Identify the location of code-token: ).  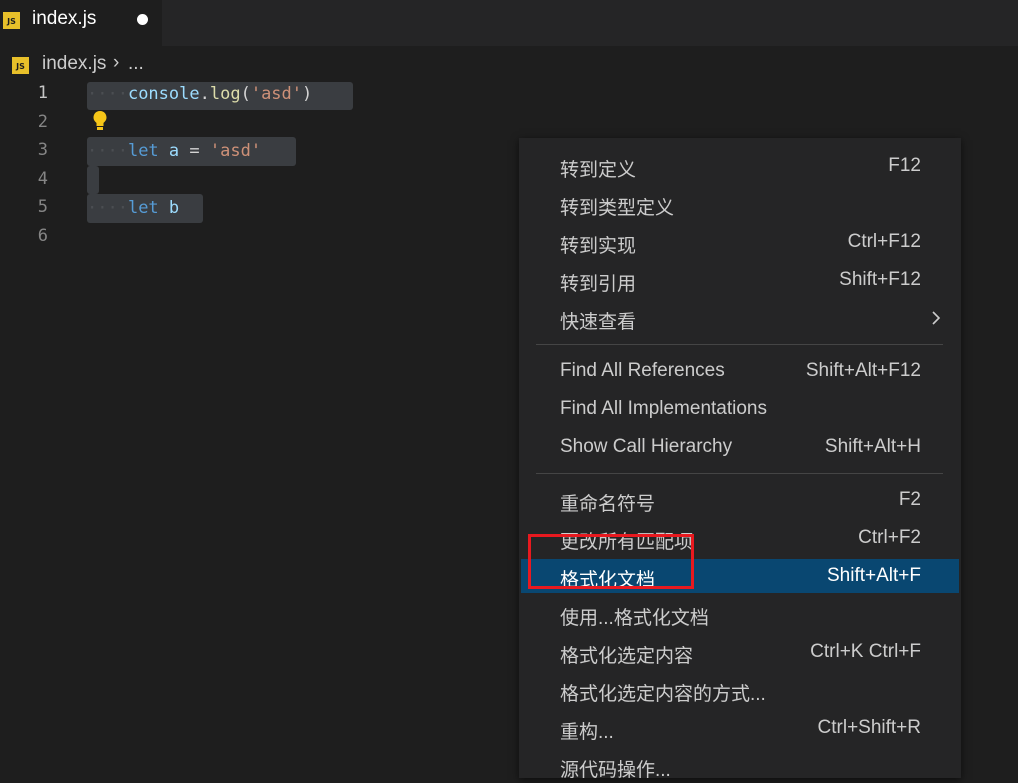
(307, 94).